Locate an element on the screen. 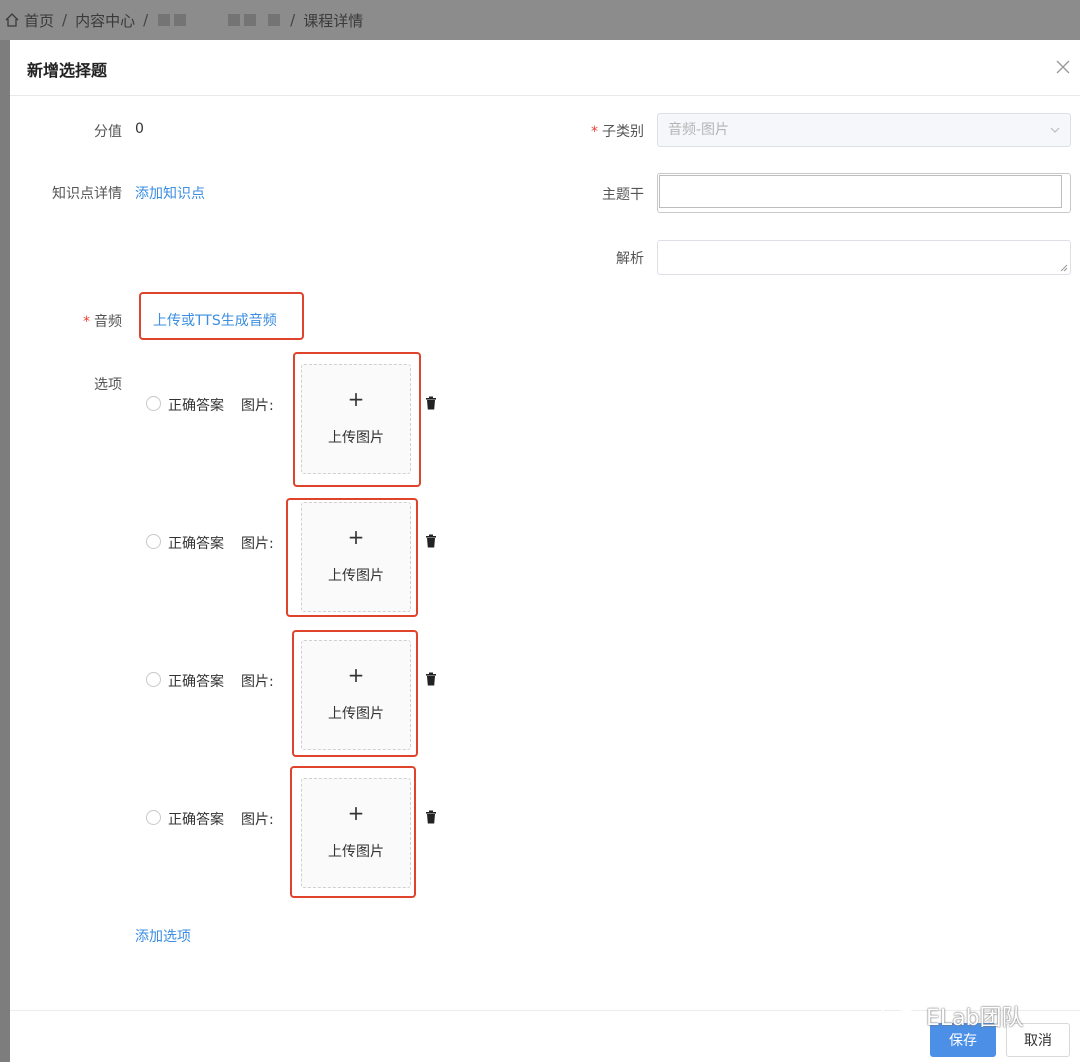  stem-label: 主题干 is located at coordinates (623, 195).